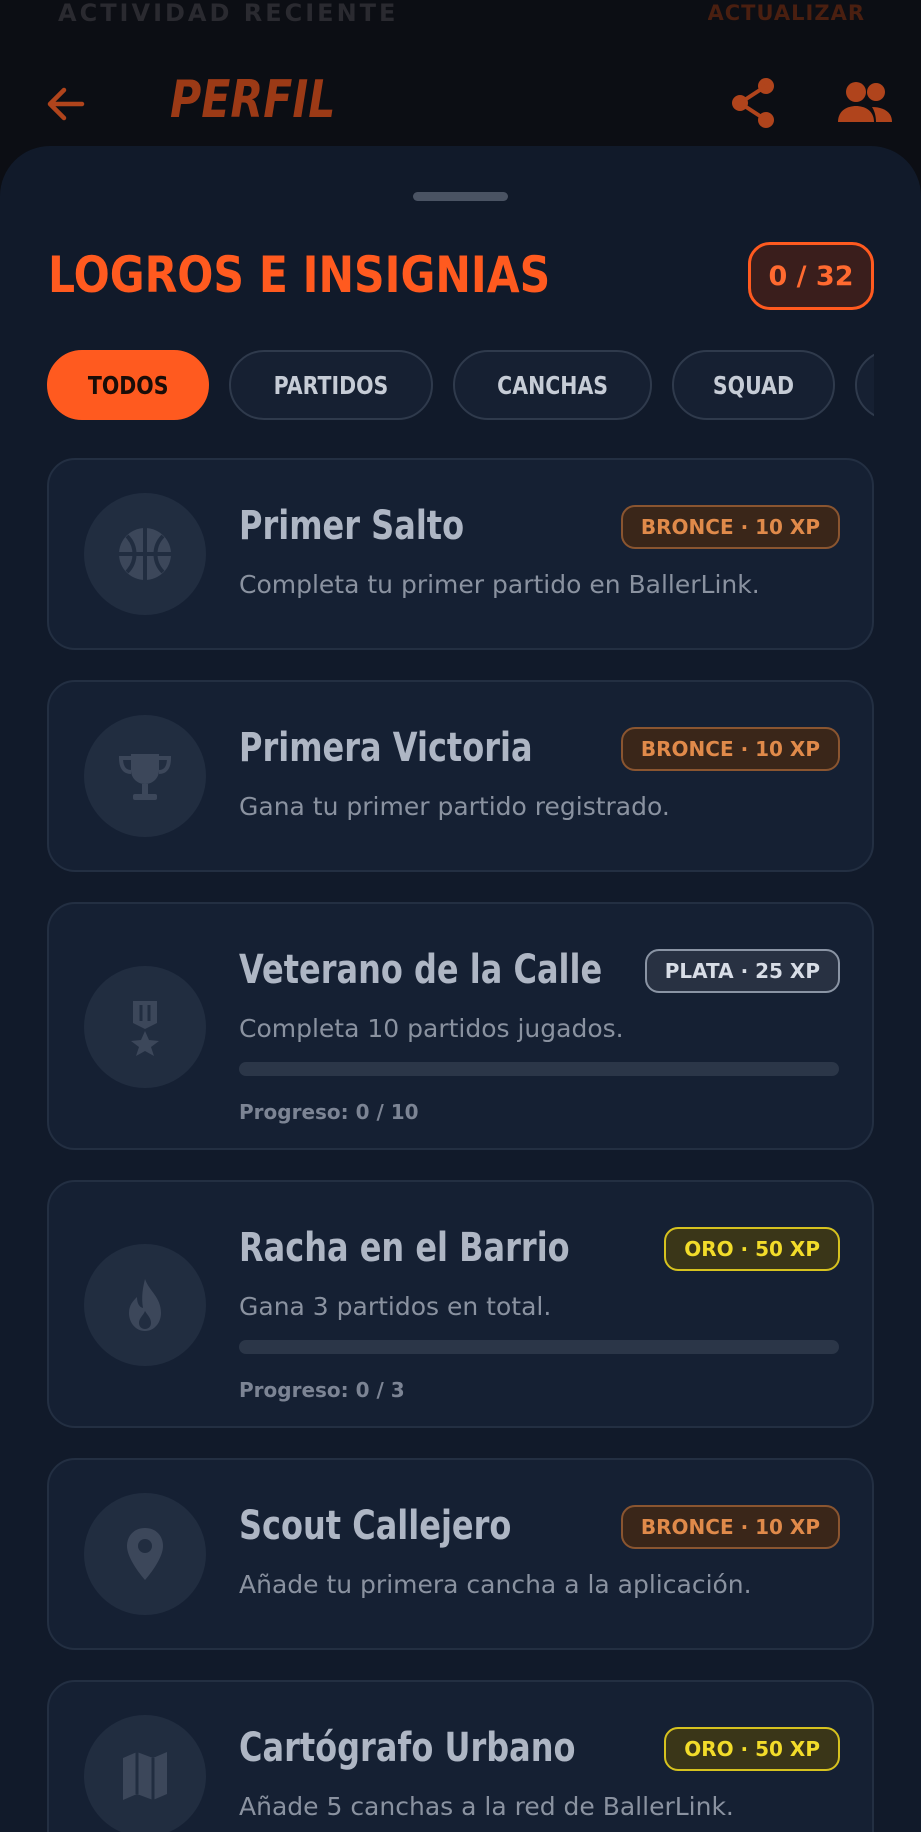 The width and height of the screenshot is (921, 1832). I want to click on fire-icon, so click(145, 1305).